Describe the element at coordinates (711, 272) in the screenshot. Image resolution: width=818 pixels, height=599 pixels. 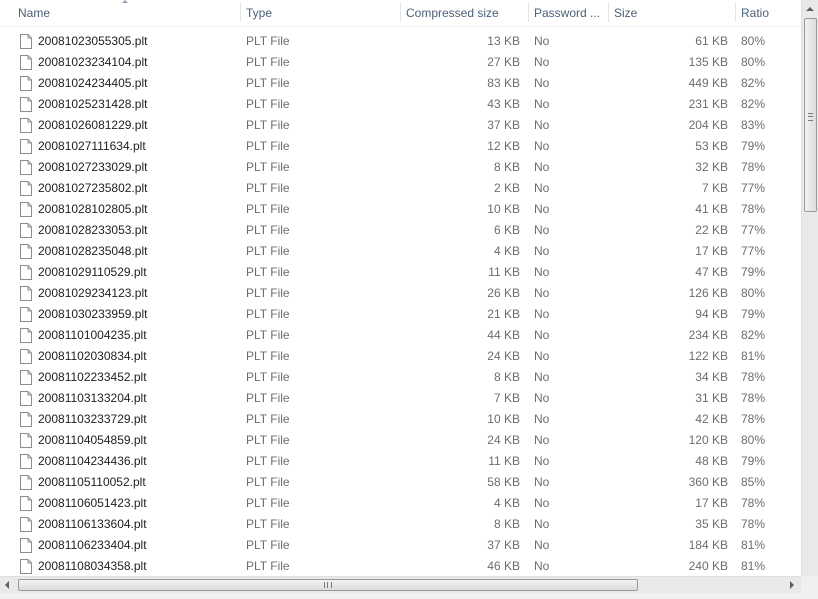
I see `file-size: 47 KB` at that location.